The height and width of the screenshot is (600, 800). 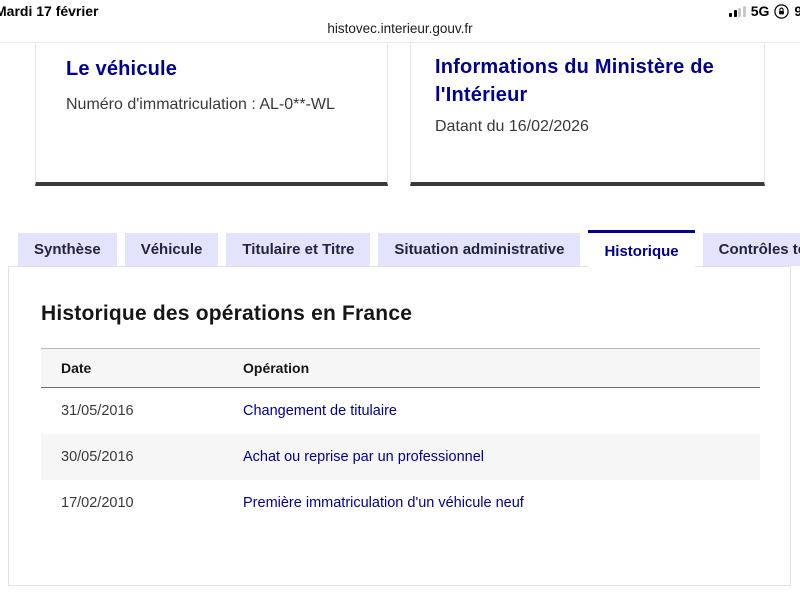 I want to click on battery-percent: 99, so click(x=797, y=11).